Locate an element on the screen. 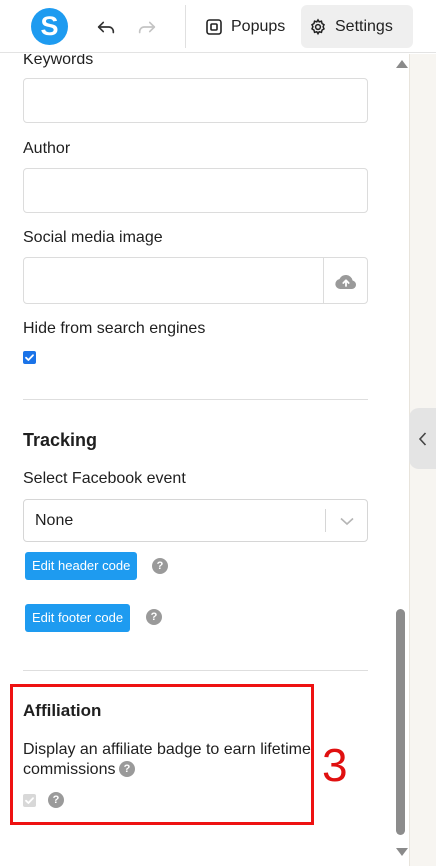  annotation-number: 3 is located at coordinates (335, 765).